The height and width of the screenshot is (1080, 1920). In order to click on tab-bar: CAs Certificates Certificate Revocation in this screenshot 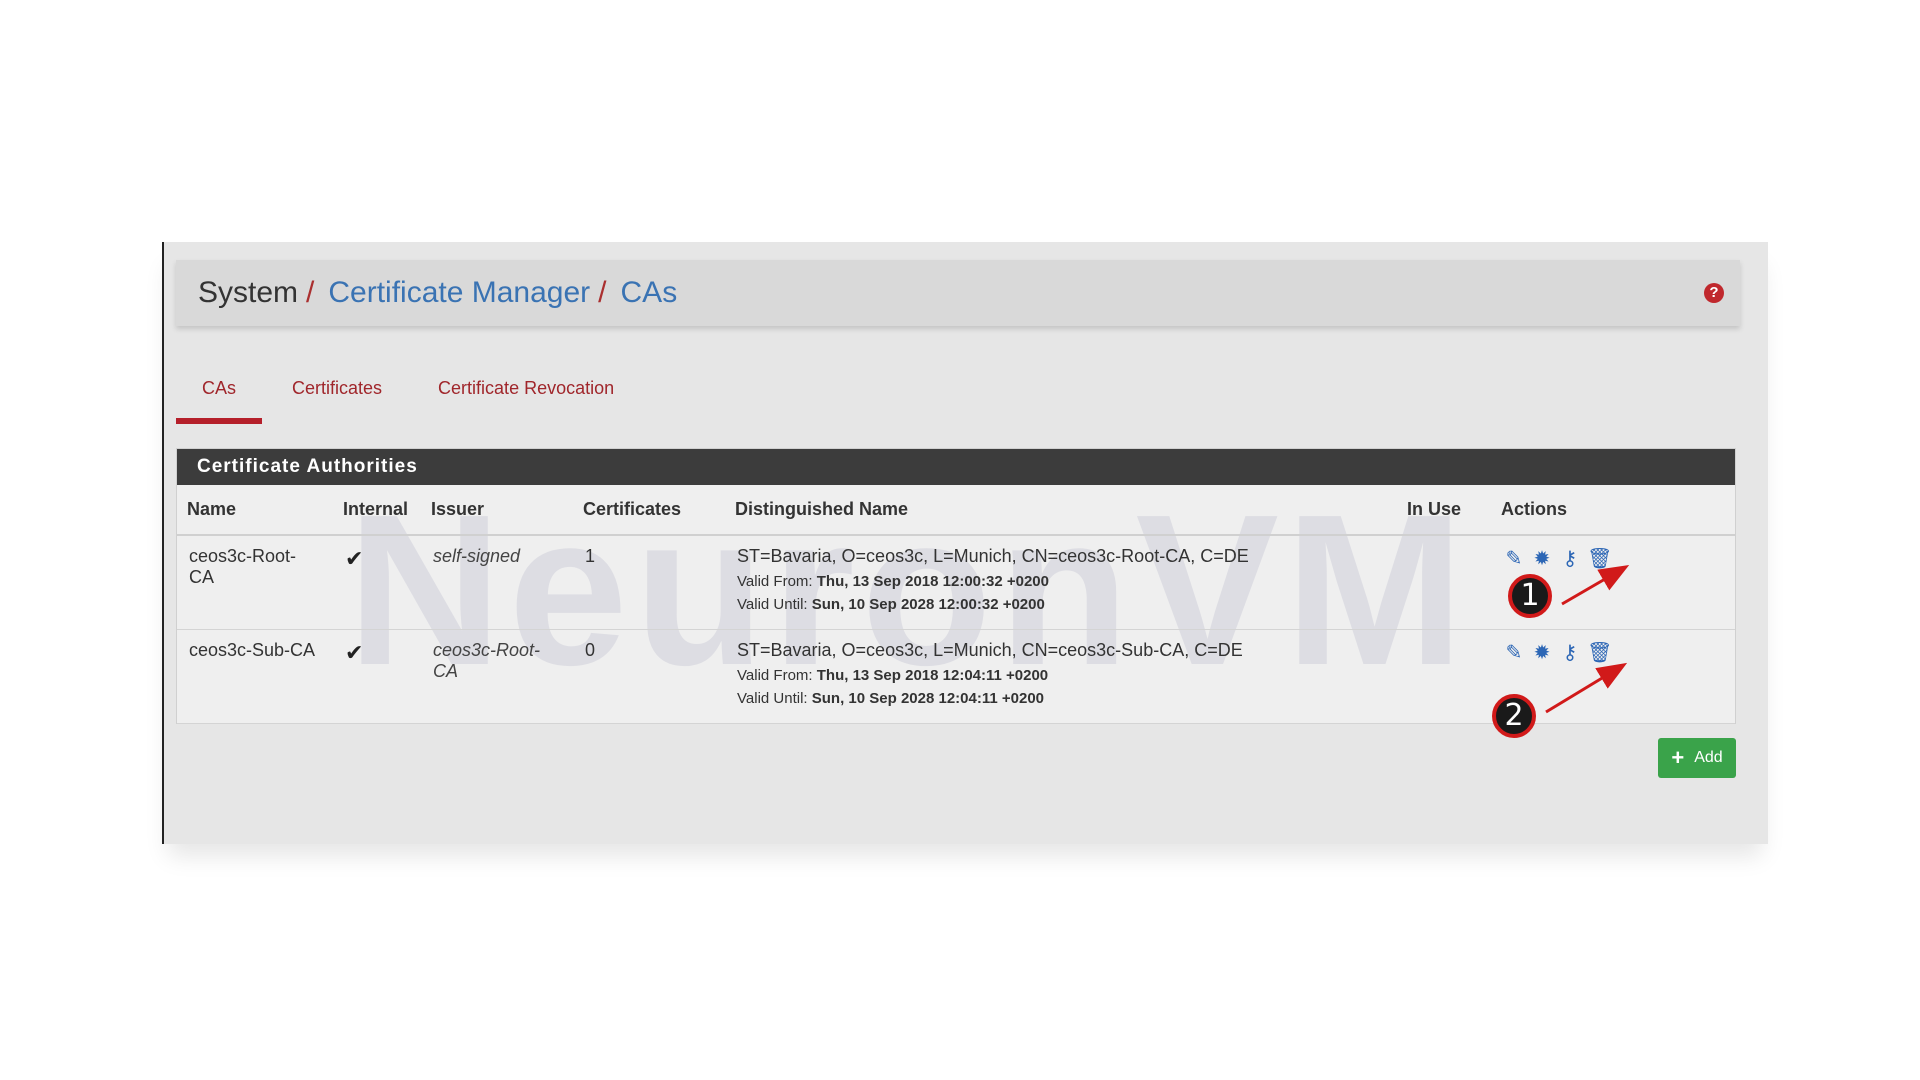, I will do `click(410, 398)`.